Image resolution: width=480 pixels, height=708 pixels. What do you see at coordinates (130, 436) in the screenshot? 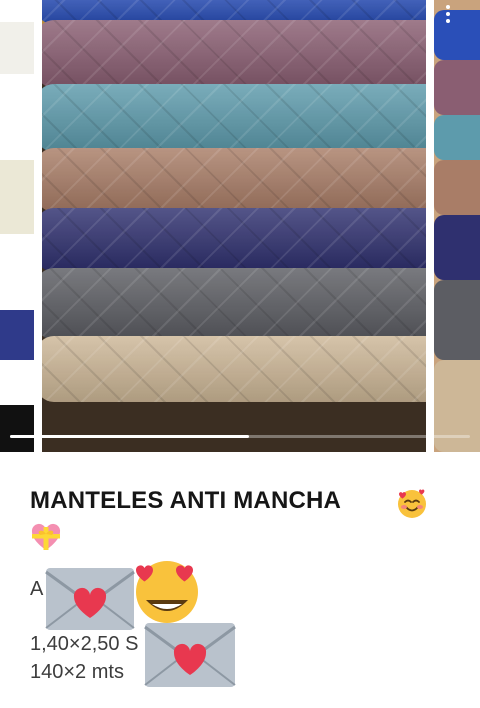
I see `carousel-progress-fill` at bounding box center [130, 436].